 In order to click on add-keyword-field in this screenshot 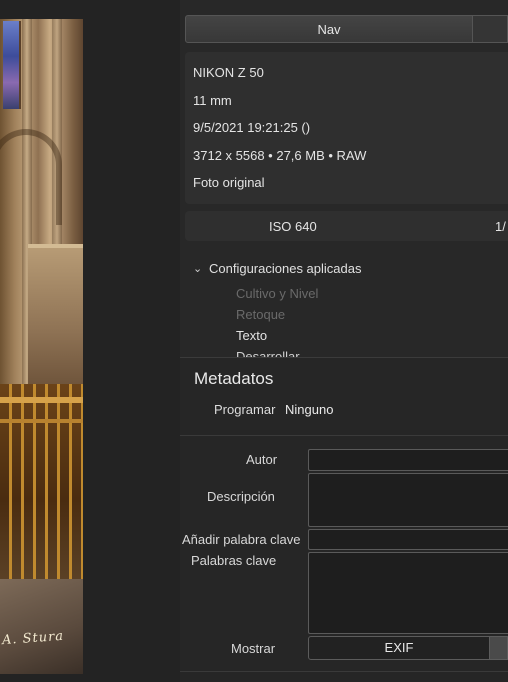, I will do `click(408, 539)`.